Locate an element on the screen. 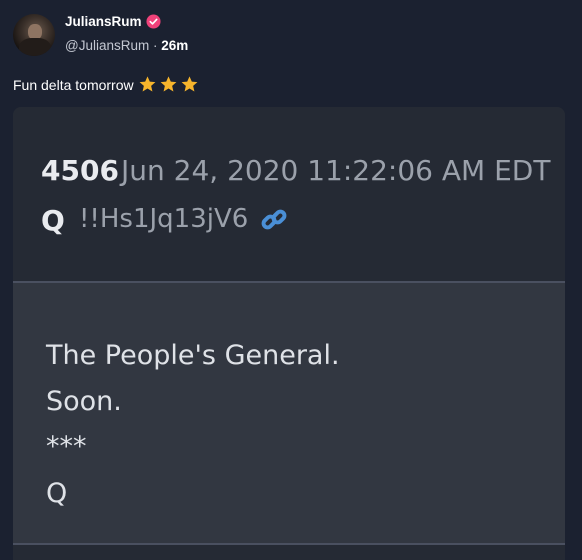 The width and height of the screenshot is (582, 560). post-text: Fun delta tomorrow is located at coordinates (106, 84).